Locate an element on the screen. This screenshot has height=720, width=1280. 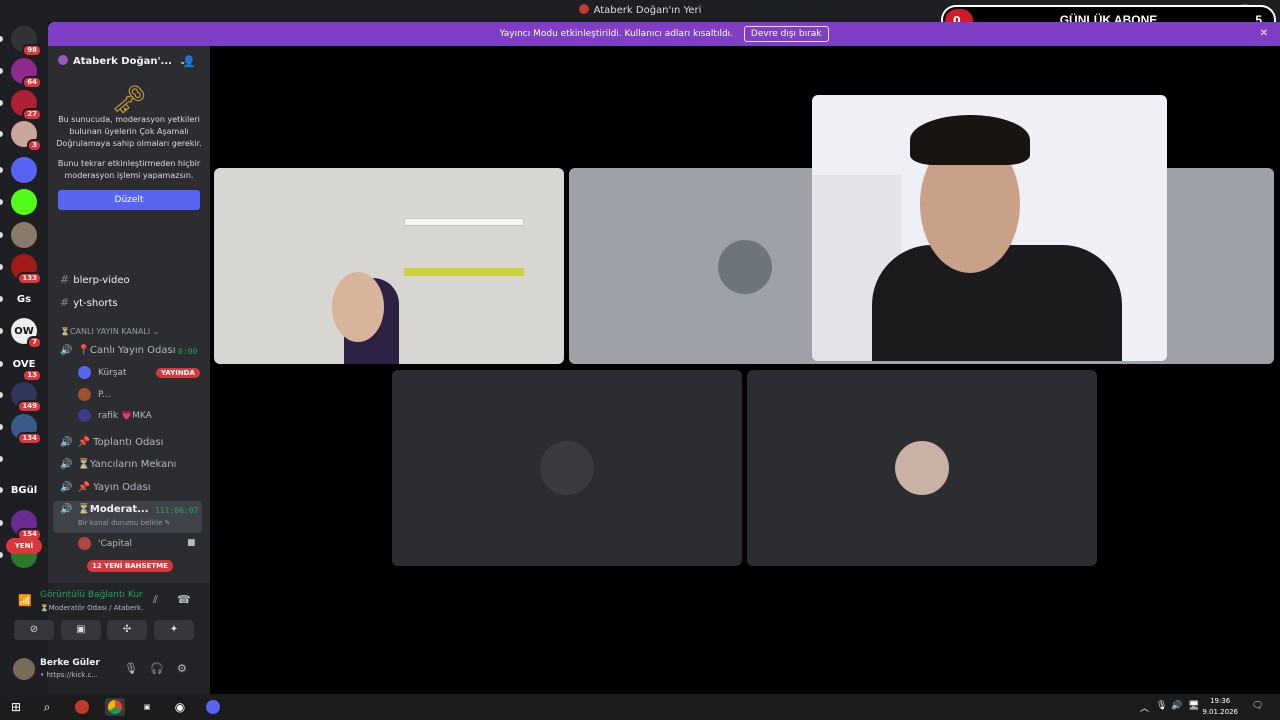
hash-icon: # is located at coordinates (65, 279).